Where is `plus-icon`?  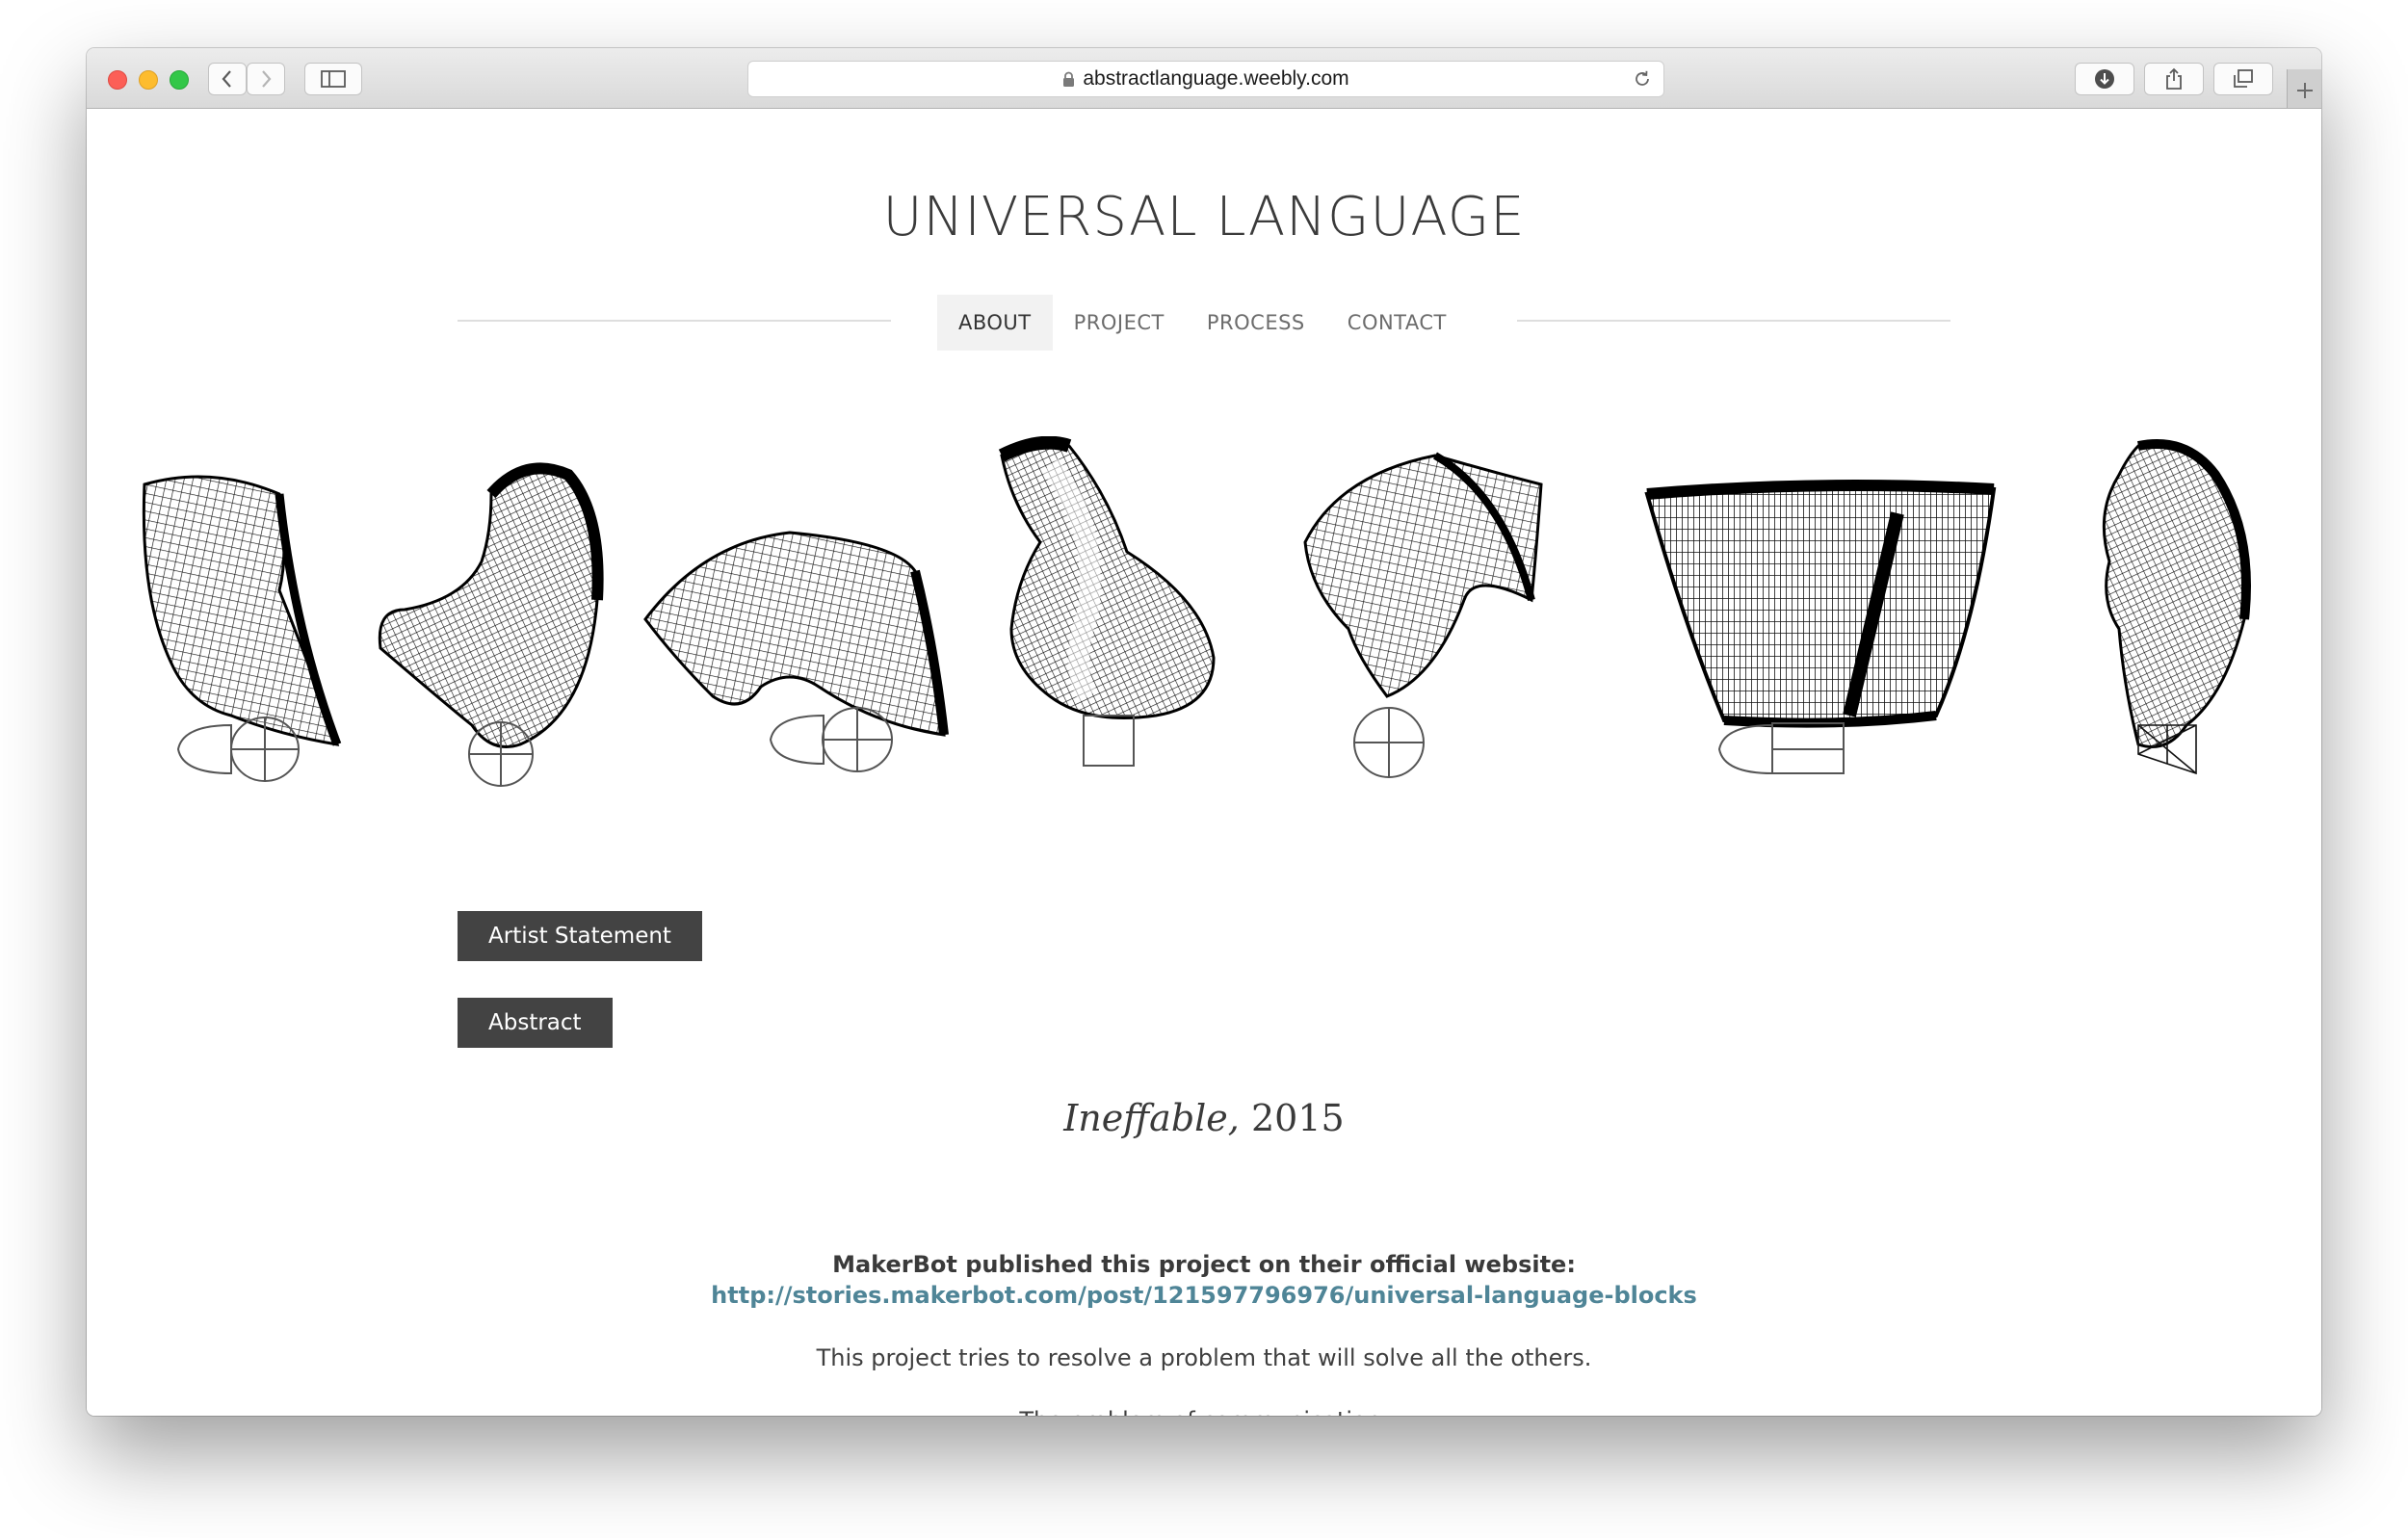
plus-icon is located at coordinates (2305, 90).